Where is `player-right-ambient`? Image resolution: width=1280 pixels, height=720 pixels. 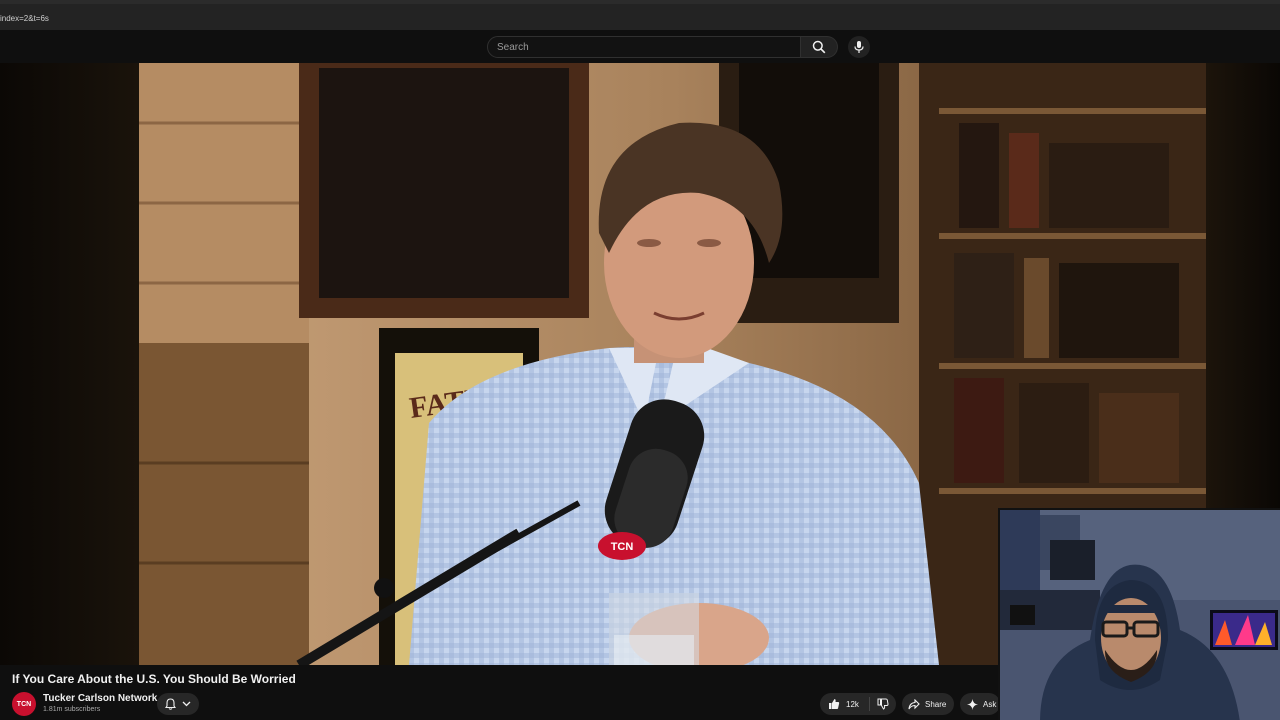 player-right-ambient is located at coordinates (1243, 288).